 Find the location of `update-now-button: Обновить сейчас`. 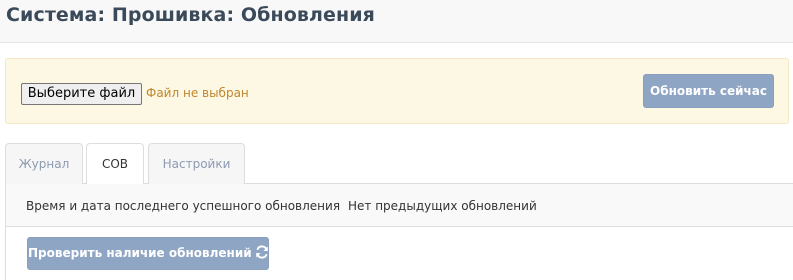

update-now-button: Обновить сейчас is located at coordinates (708, 91).